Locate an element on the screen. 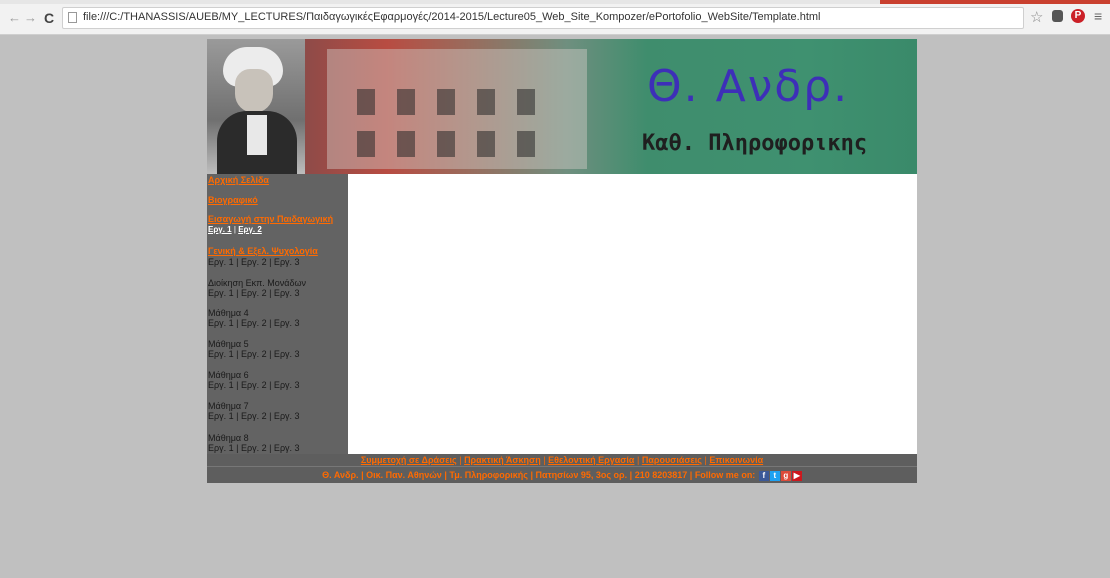 The image size is (1110, 578). footer-link-practice: Πρακτική Άσκηση is located at coordinates (502, 460).